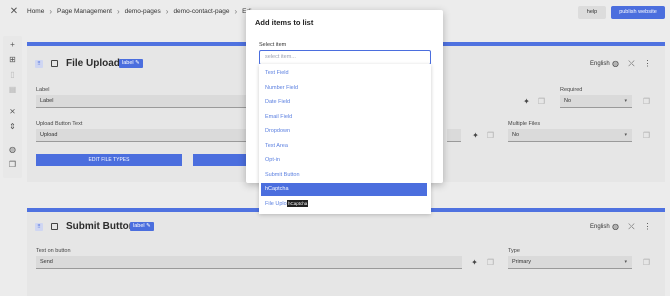 The width and height of the screenshot is (670, 296). What do you see at coordinates (93, 63) in the screenshot?
I see `block-title: File Upload` at bounding box center [93, 63].